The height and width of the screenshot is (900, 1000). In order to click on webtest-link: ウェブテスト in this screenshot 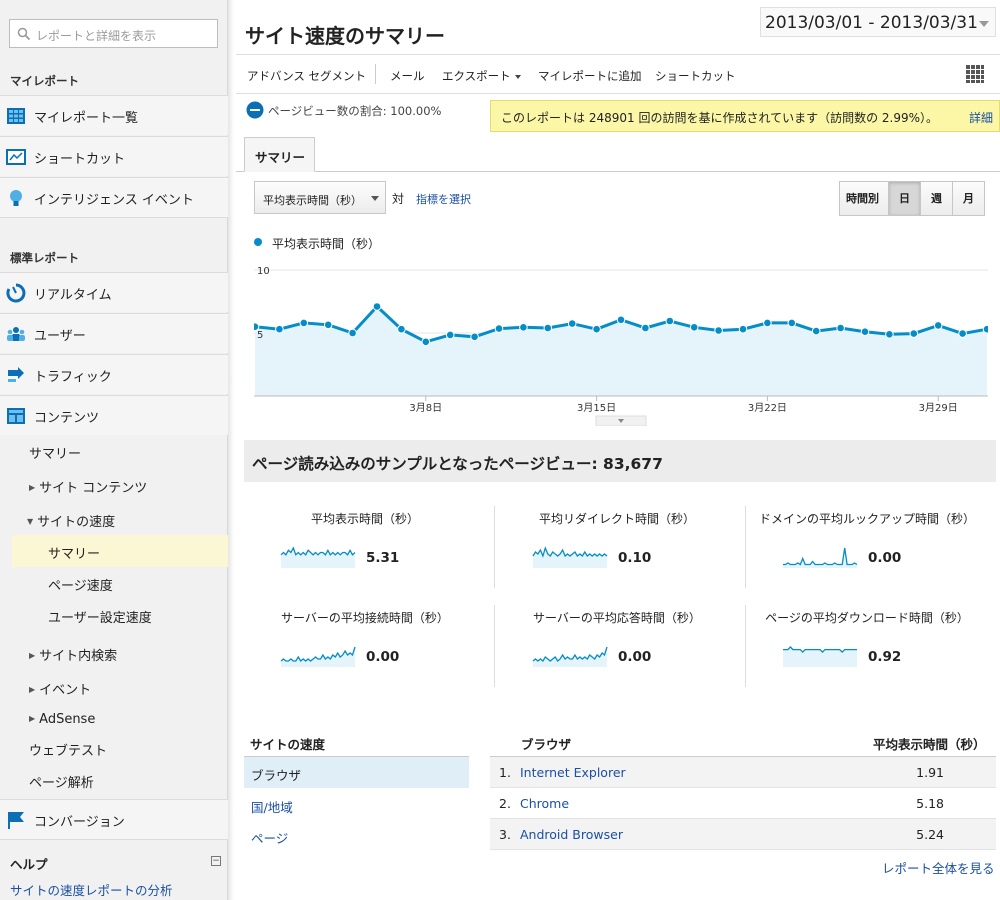, I will do `click(68, 749)`.